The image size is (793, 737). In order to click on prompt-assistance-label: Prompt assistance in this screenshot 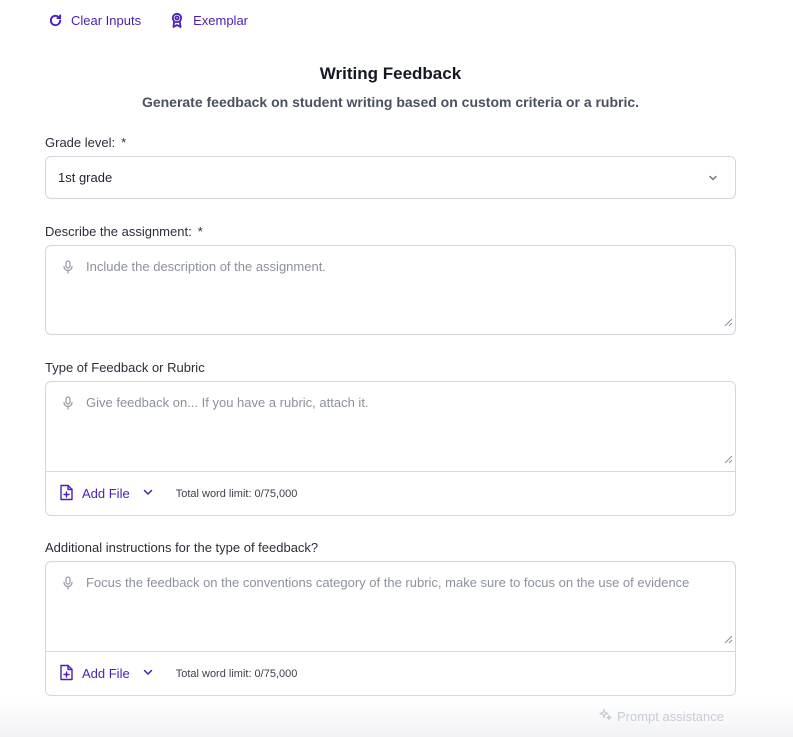, I will do `click(670, 716)`.